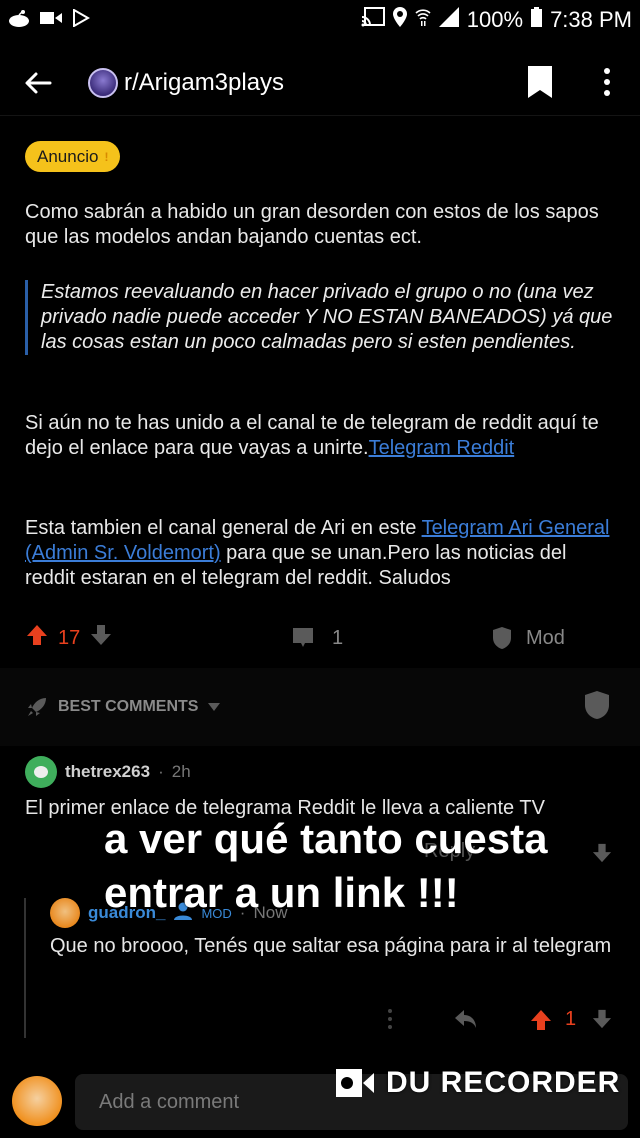 This screenshot has height=1138, width=640. I want to click on comment-header: thetrex263 · 2h, so click(320, 772).